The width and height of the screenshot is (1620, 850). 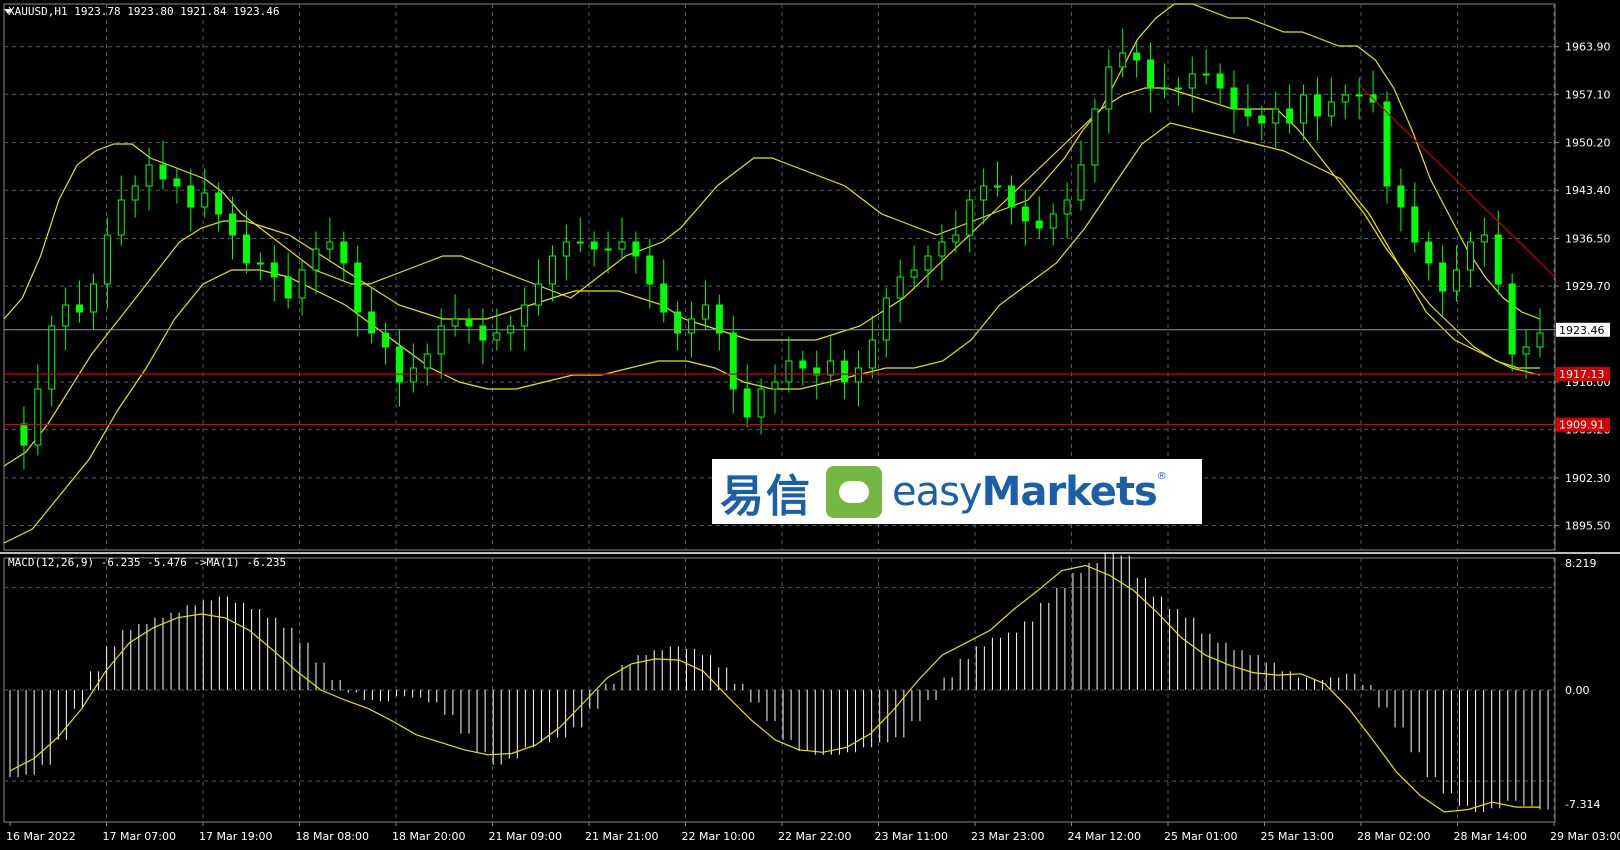 I want to click on time-label: 22 Mar 22:00, so click(x=814, y=836).